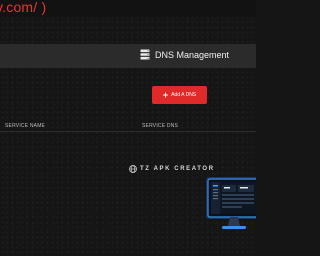  I want to click on header-title-group: DNS Management, so click(184, 54).